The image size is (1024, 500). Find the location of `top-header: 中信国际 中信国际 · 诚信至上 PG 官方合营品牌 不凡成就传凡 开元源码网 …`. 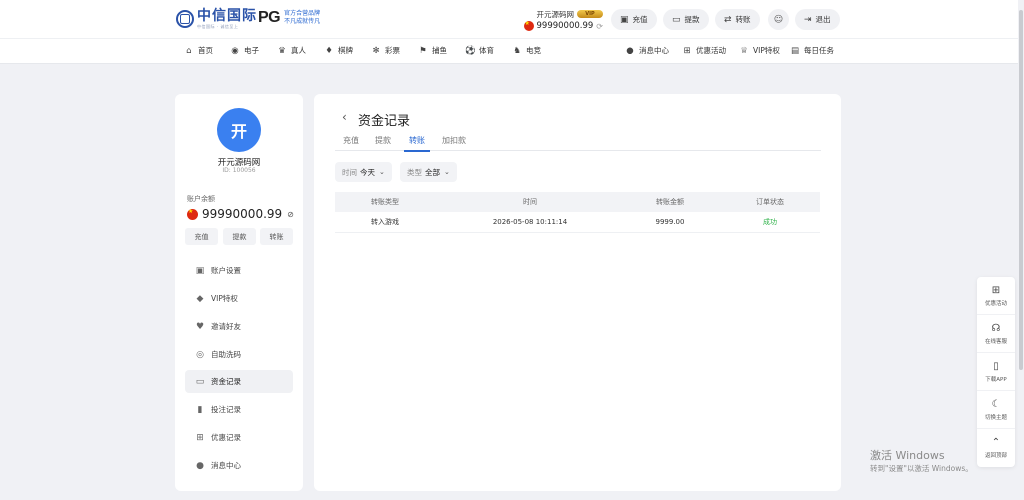

top-header: 中信国际 中信国际 · 诚信至上 PG 官方合营品牌 不凡成就传凡 开元源码网 … is located at coordinates (512, 32).